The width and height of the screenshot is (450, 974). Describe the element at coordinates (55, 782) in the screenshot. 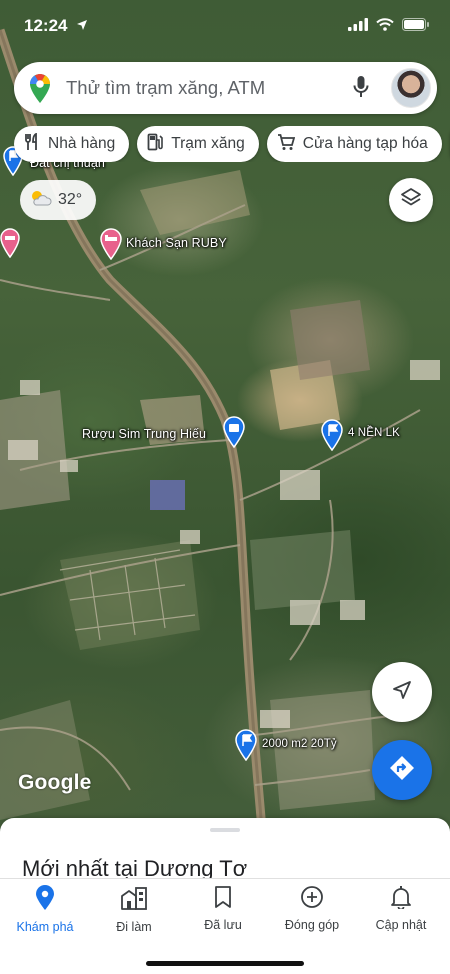

I see `google-logo: Google` at that location.